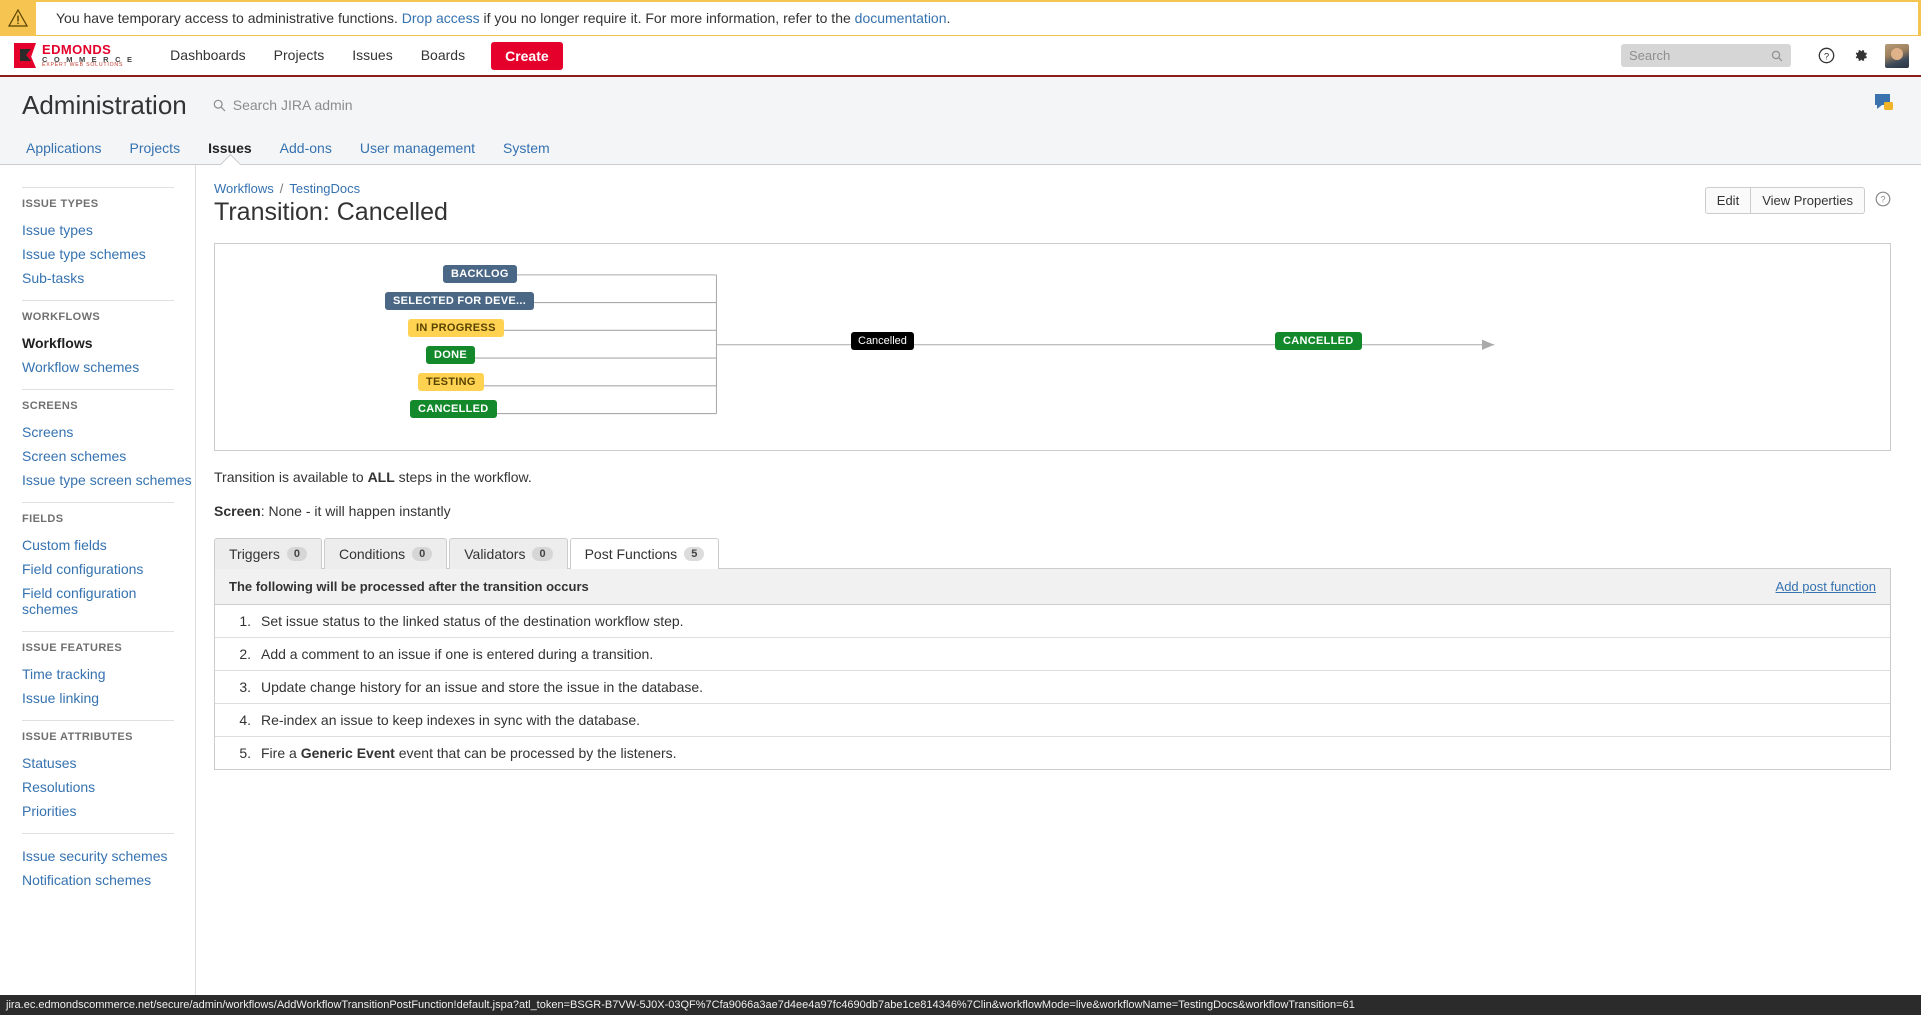 Image resolution: width=1921 pixels, height=1015 pixels. I want to click on sidebar-item-resolutions: Resolutions, so click(108, 787).